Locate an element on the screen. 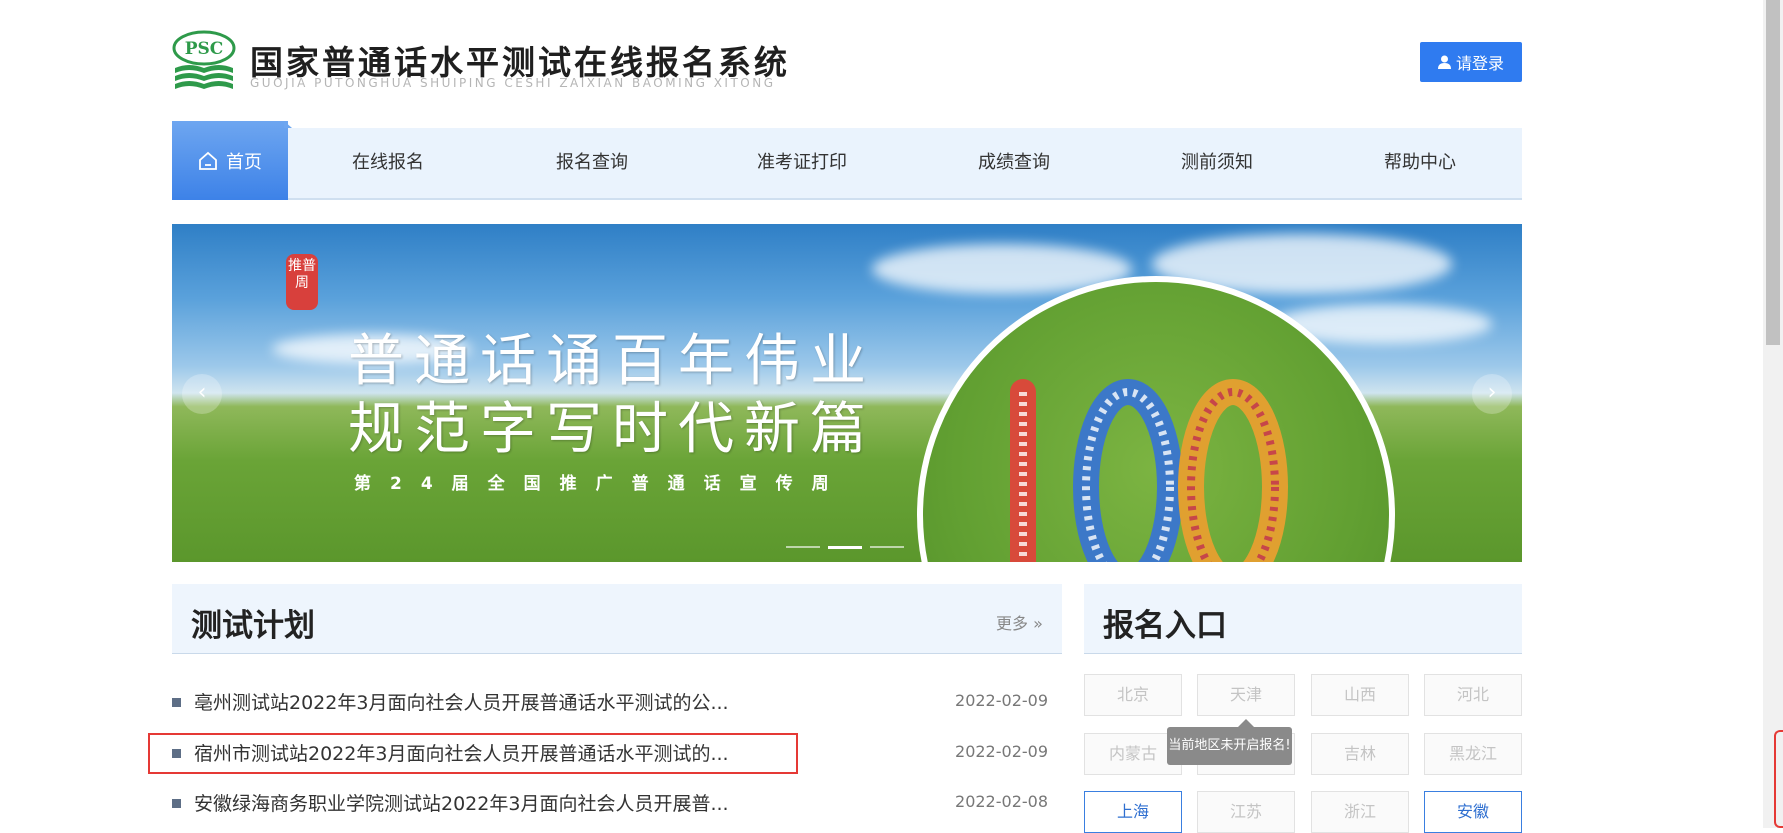  plan-more-link: 更多 » is located at coordinates (1019, 622).